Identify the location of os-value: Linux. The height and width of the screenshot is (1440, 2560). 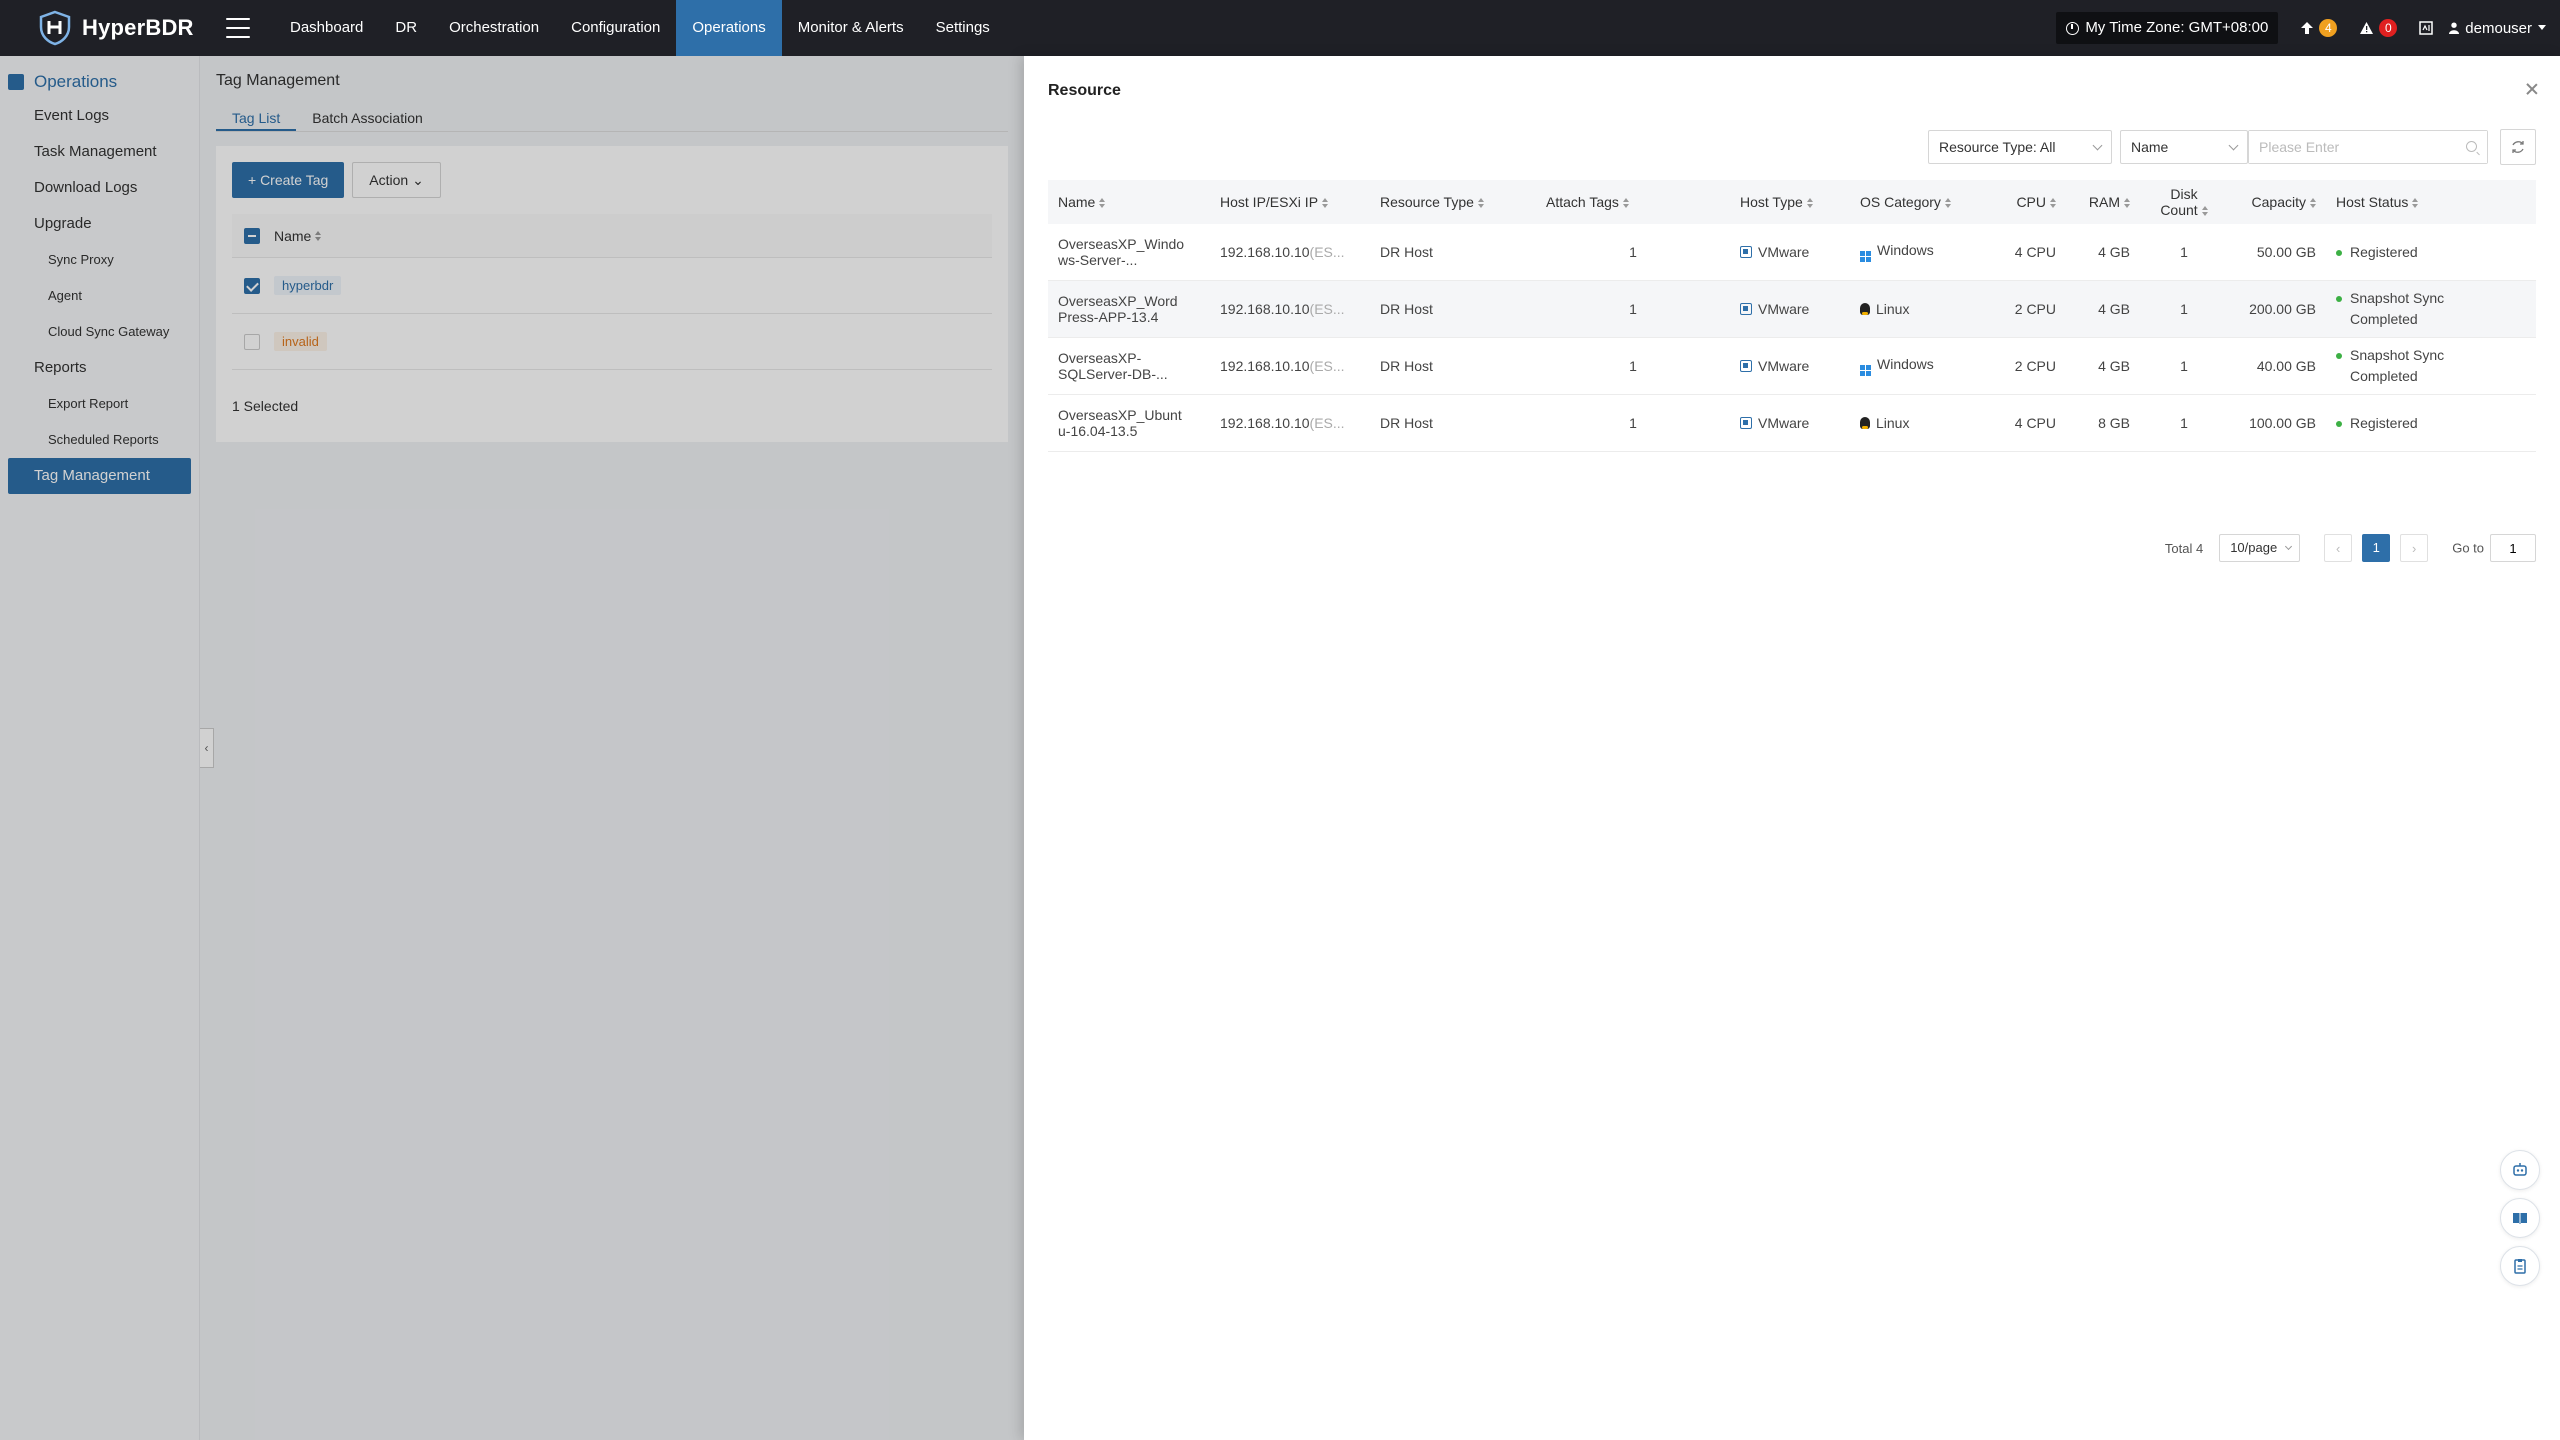
(1893, 423).